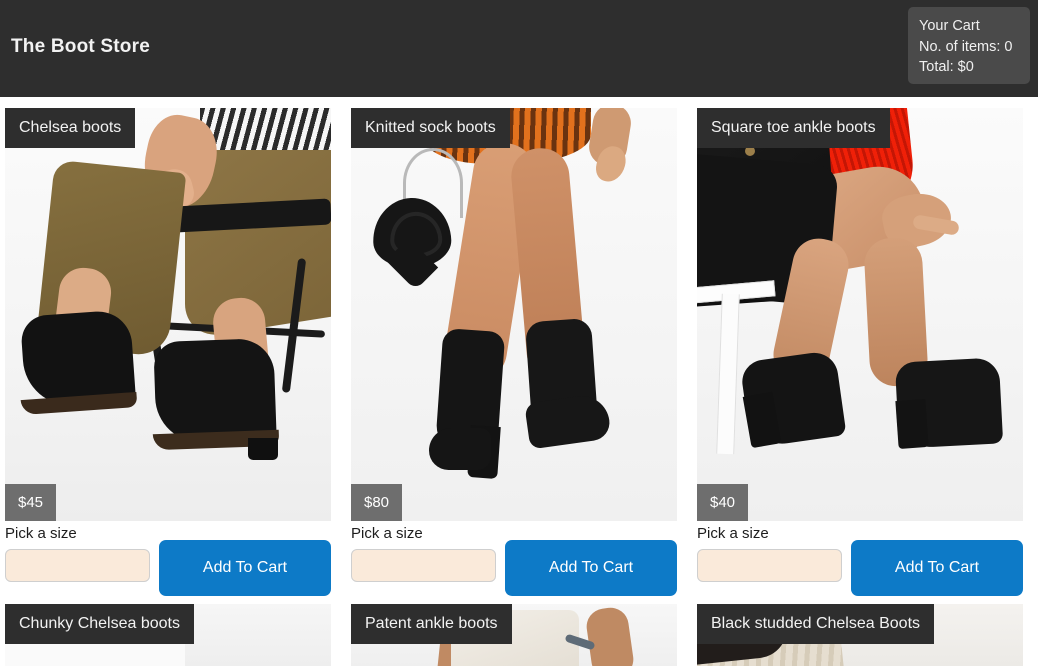  I want to click on product-name-badge: Patent ankle boots, so click(431, 624).